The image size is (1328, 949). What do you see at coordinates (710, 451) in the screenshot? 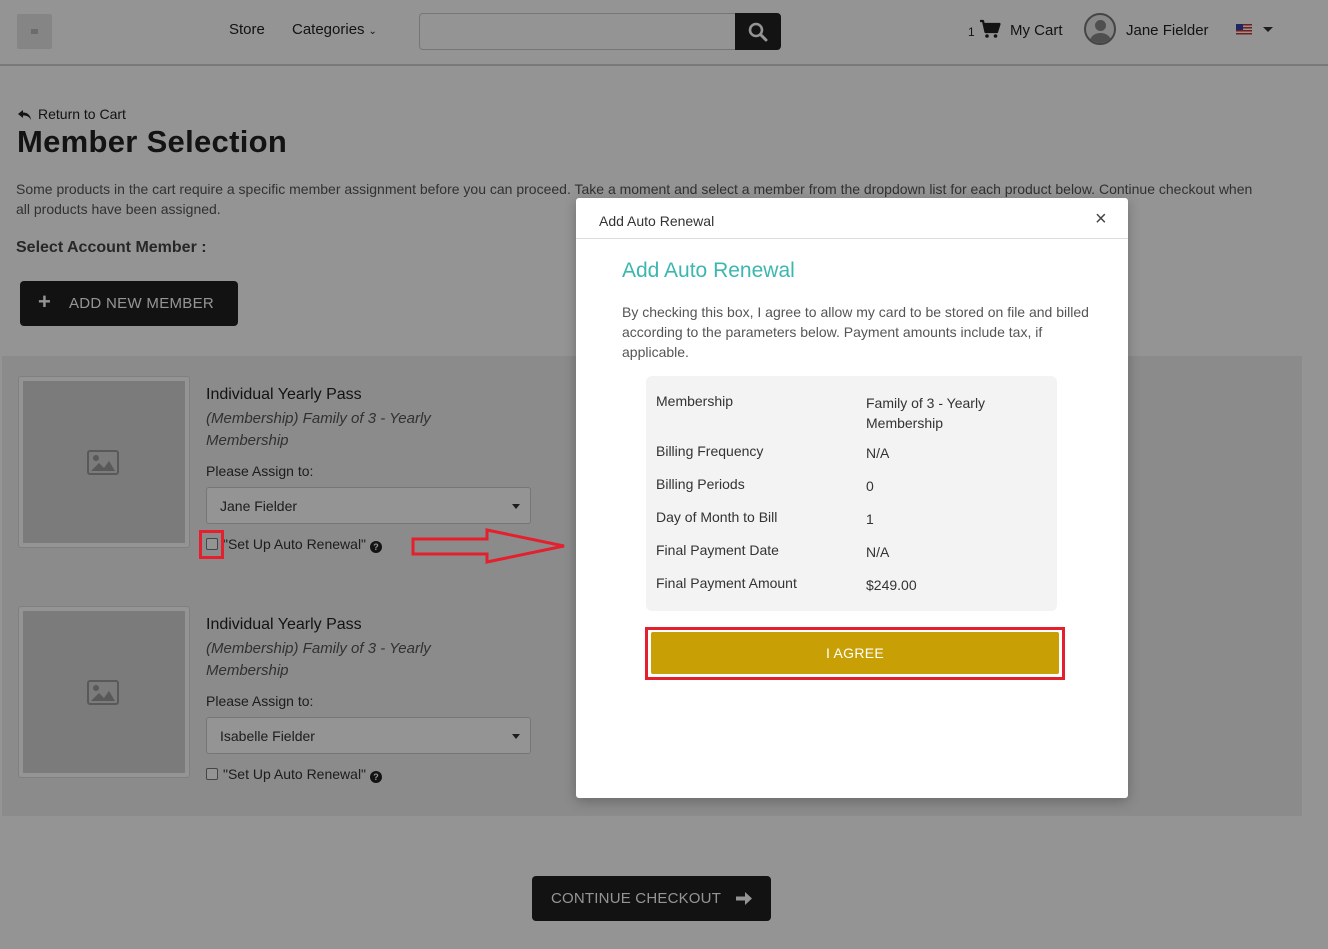
I see `details-label: Billing Frequency` at bounding box center [710, 451].